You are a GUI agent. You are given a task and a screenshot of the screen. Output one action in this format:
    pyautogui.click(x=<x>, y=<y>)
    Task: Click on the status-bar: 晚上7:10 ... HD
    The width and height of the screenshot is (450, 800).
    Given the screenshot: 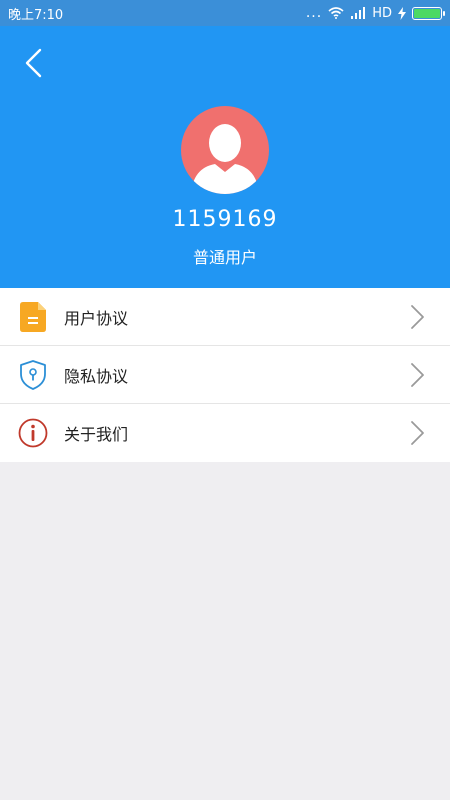 What is the action you would take?
    pyautogui.click(x=225, y=13)
    